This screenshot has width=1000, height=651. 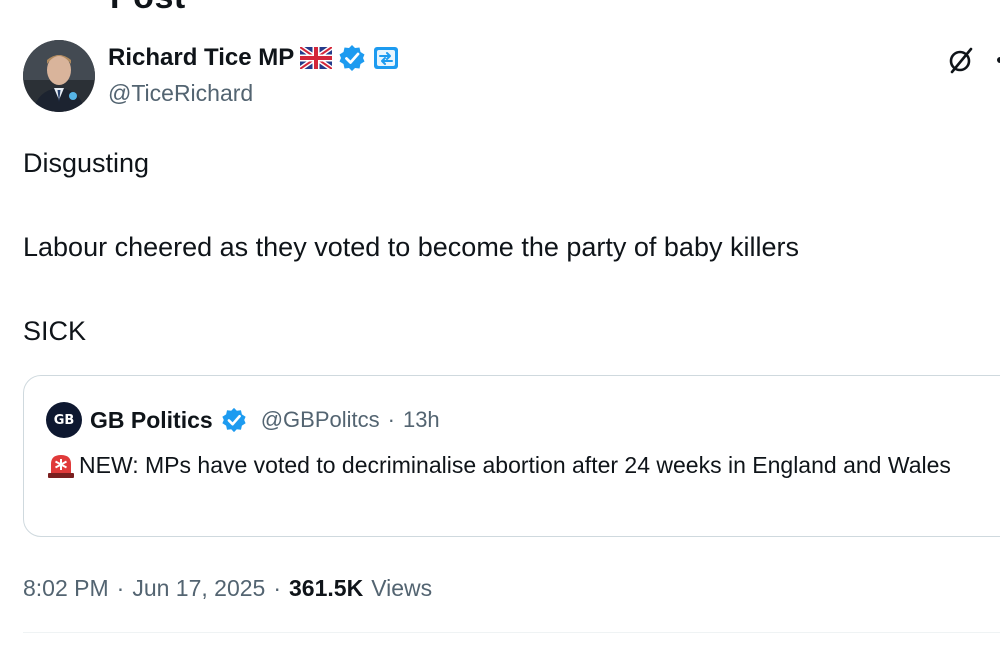 What do you see at coordinates (326, 587) in the screenshot?
I see `views-count: 361.5K` at bounding box center [326, 587].